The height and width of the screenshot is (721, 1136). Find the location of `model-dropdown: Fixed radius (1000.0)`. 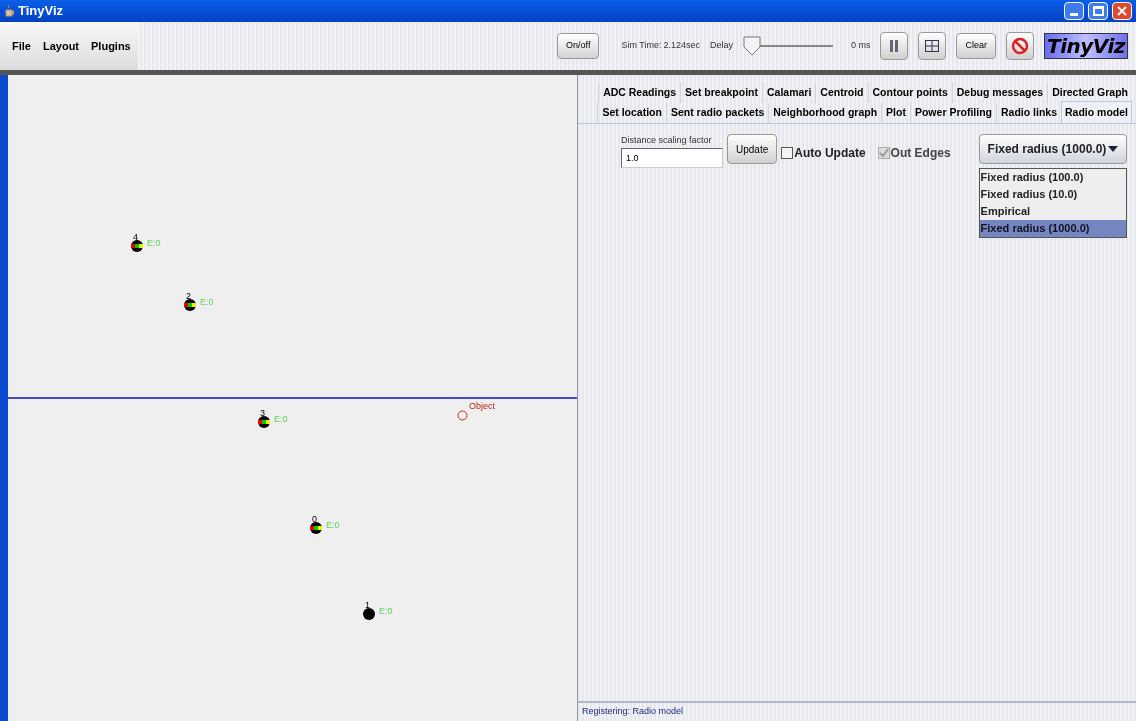

model-dropdown: Fixed radius (1000.0) is located at coordinates (1052, 149).